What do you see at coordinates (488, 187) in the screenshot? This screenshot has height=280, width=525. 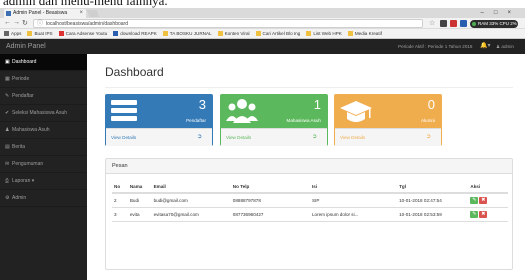 I see `column-header: Aksi` at bounding box center [488, 187].